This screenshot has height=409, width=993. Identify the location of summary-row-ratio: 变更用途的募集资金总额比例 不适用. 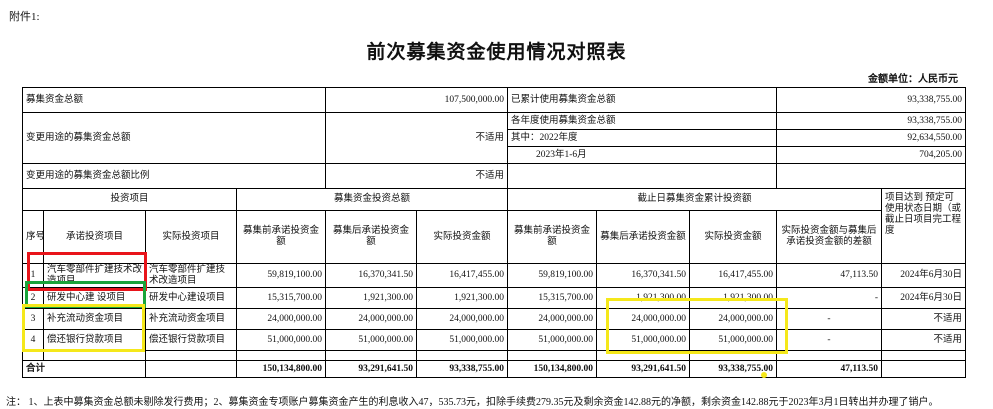
(494, 176).